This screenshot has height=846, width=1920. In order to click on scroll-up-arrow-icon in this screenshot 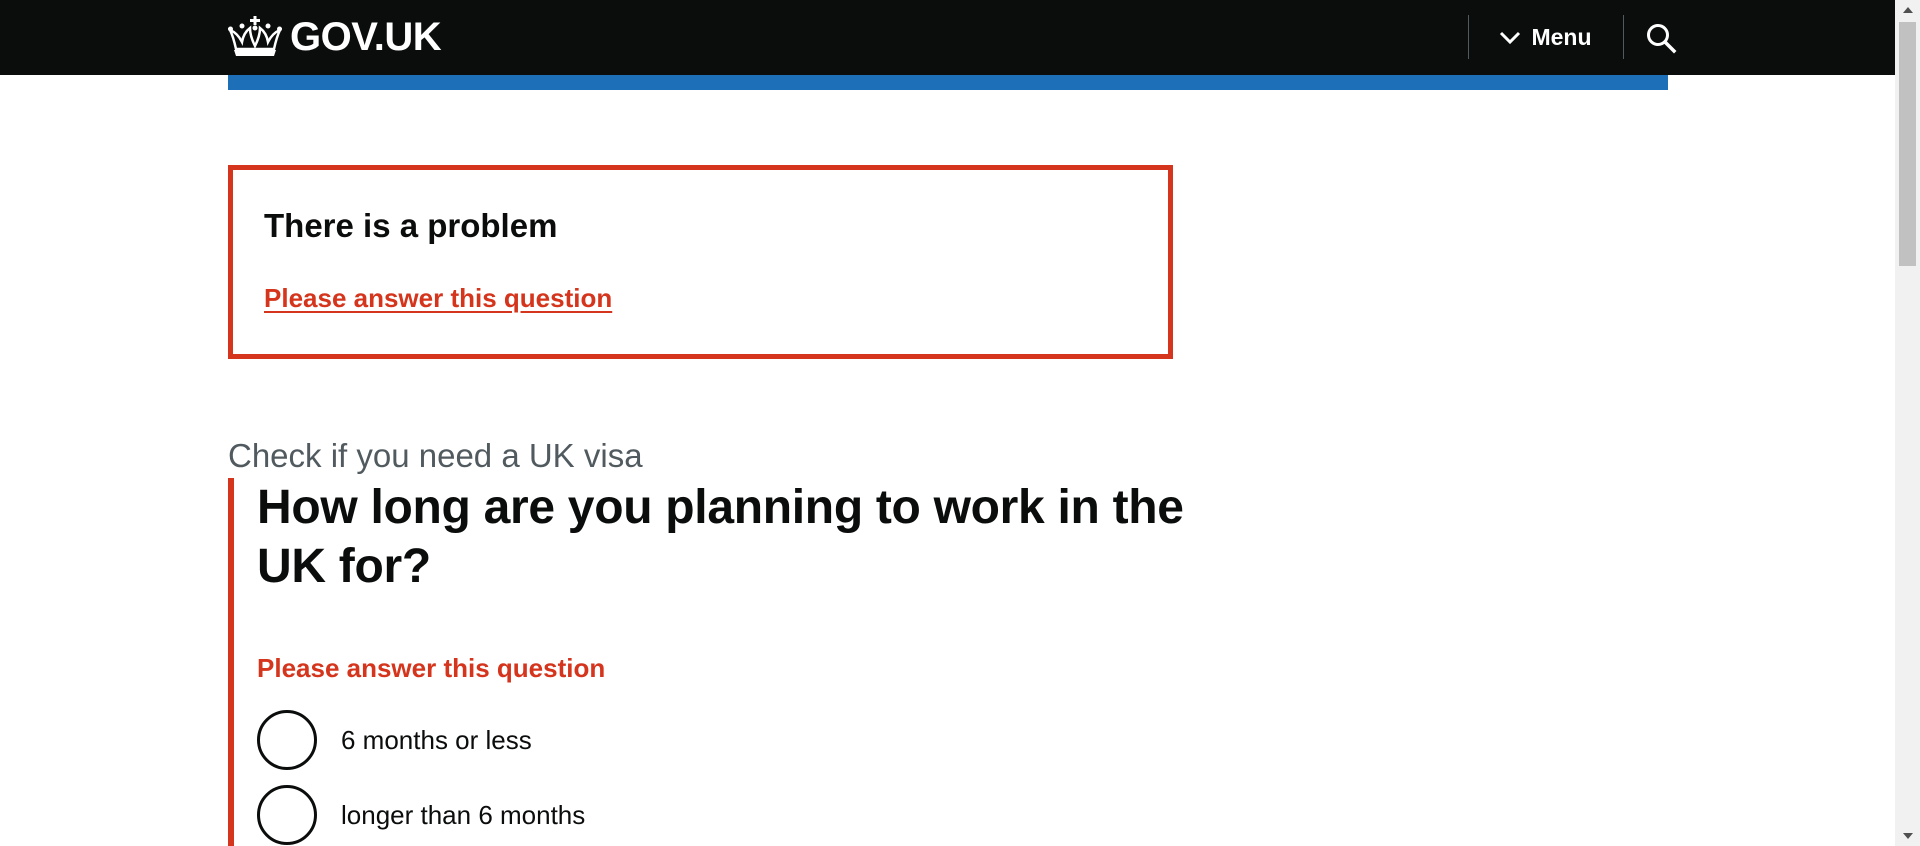, I will do `click(1907, 10)`.